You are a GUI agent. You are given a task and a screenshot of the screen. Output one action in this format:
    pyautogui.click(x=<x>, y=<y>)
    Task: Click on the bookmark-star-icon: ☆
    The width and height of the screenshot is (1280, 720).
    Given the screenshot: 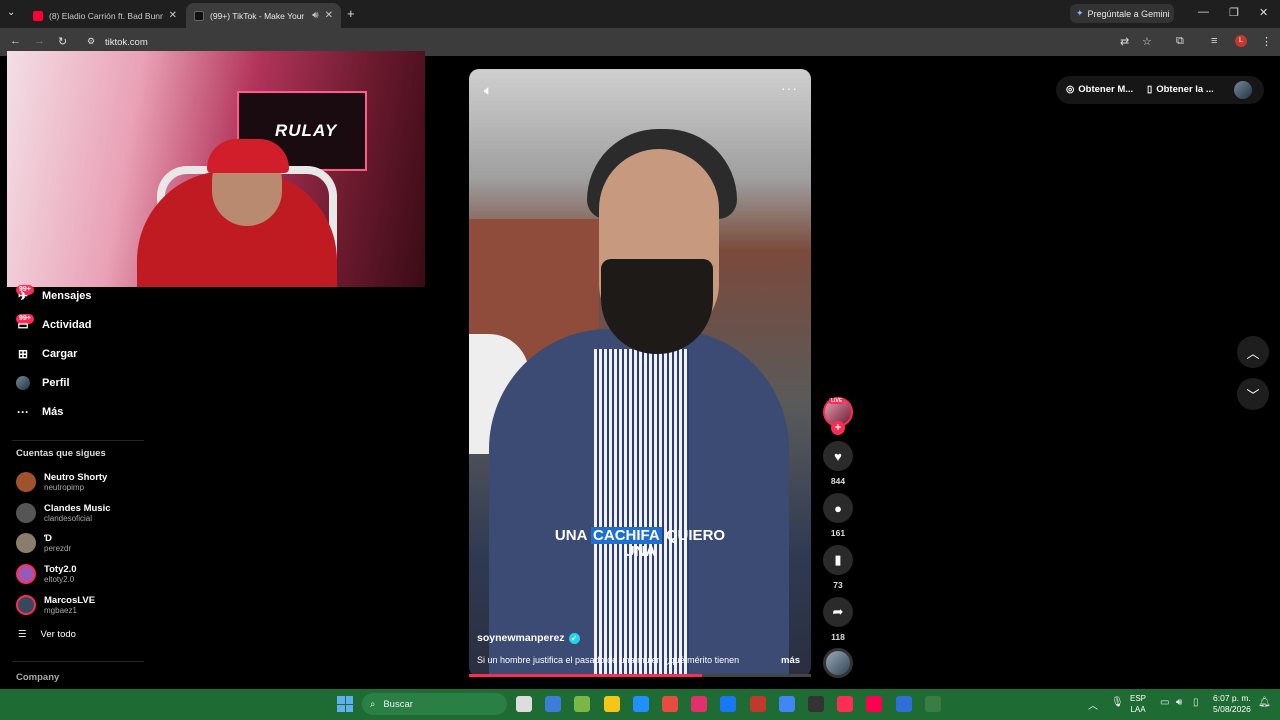 What is the action you would take?
    pyautogui.click(x=1147, y=41)
    